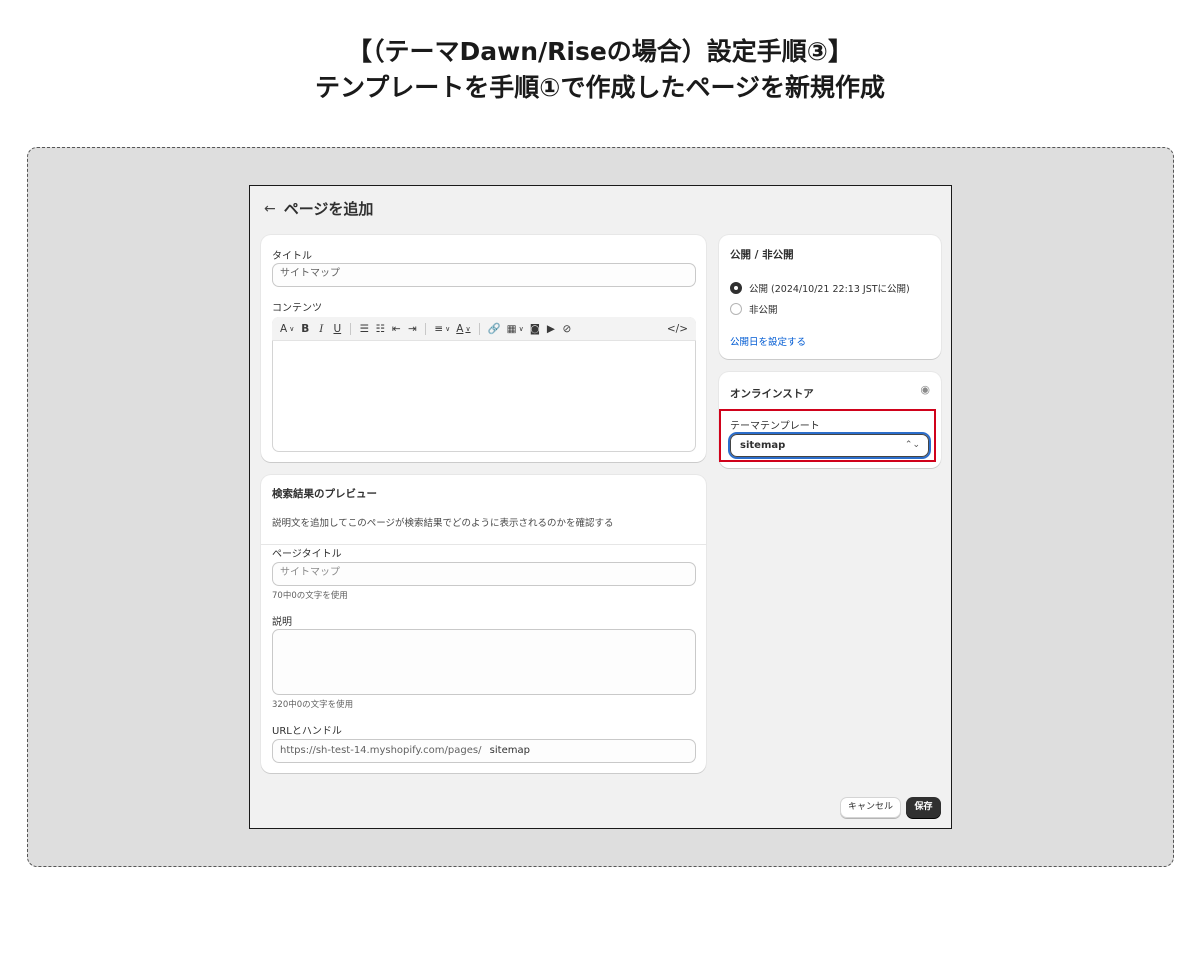 The height and width of the screenshot is (960, 1200). I want to click on numbered-list-icon: ☷, so click(380, 329).